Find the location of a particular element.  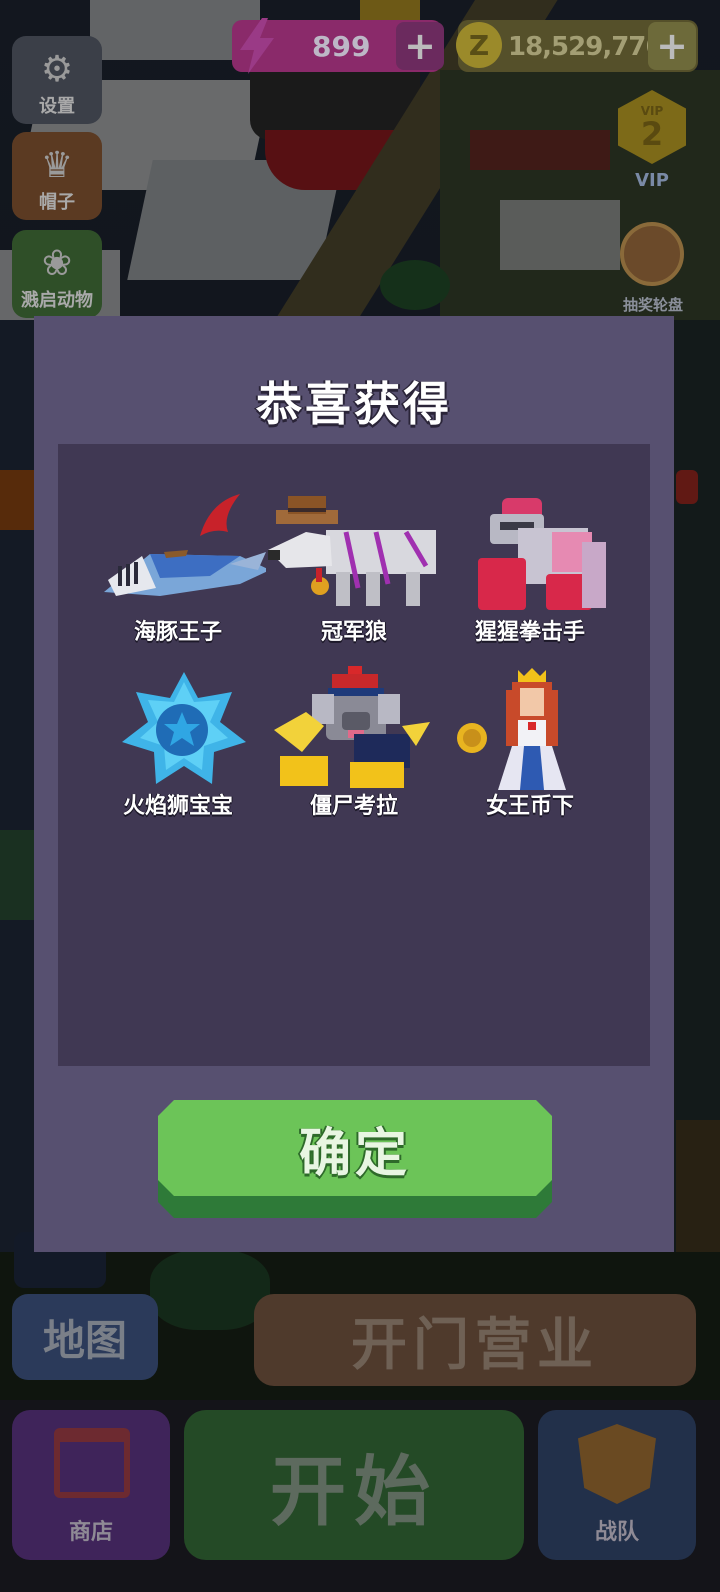

team-shield-icon is located at coordinates (617, 1464).